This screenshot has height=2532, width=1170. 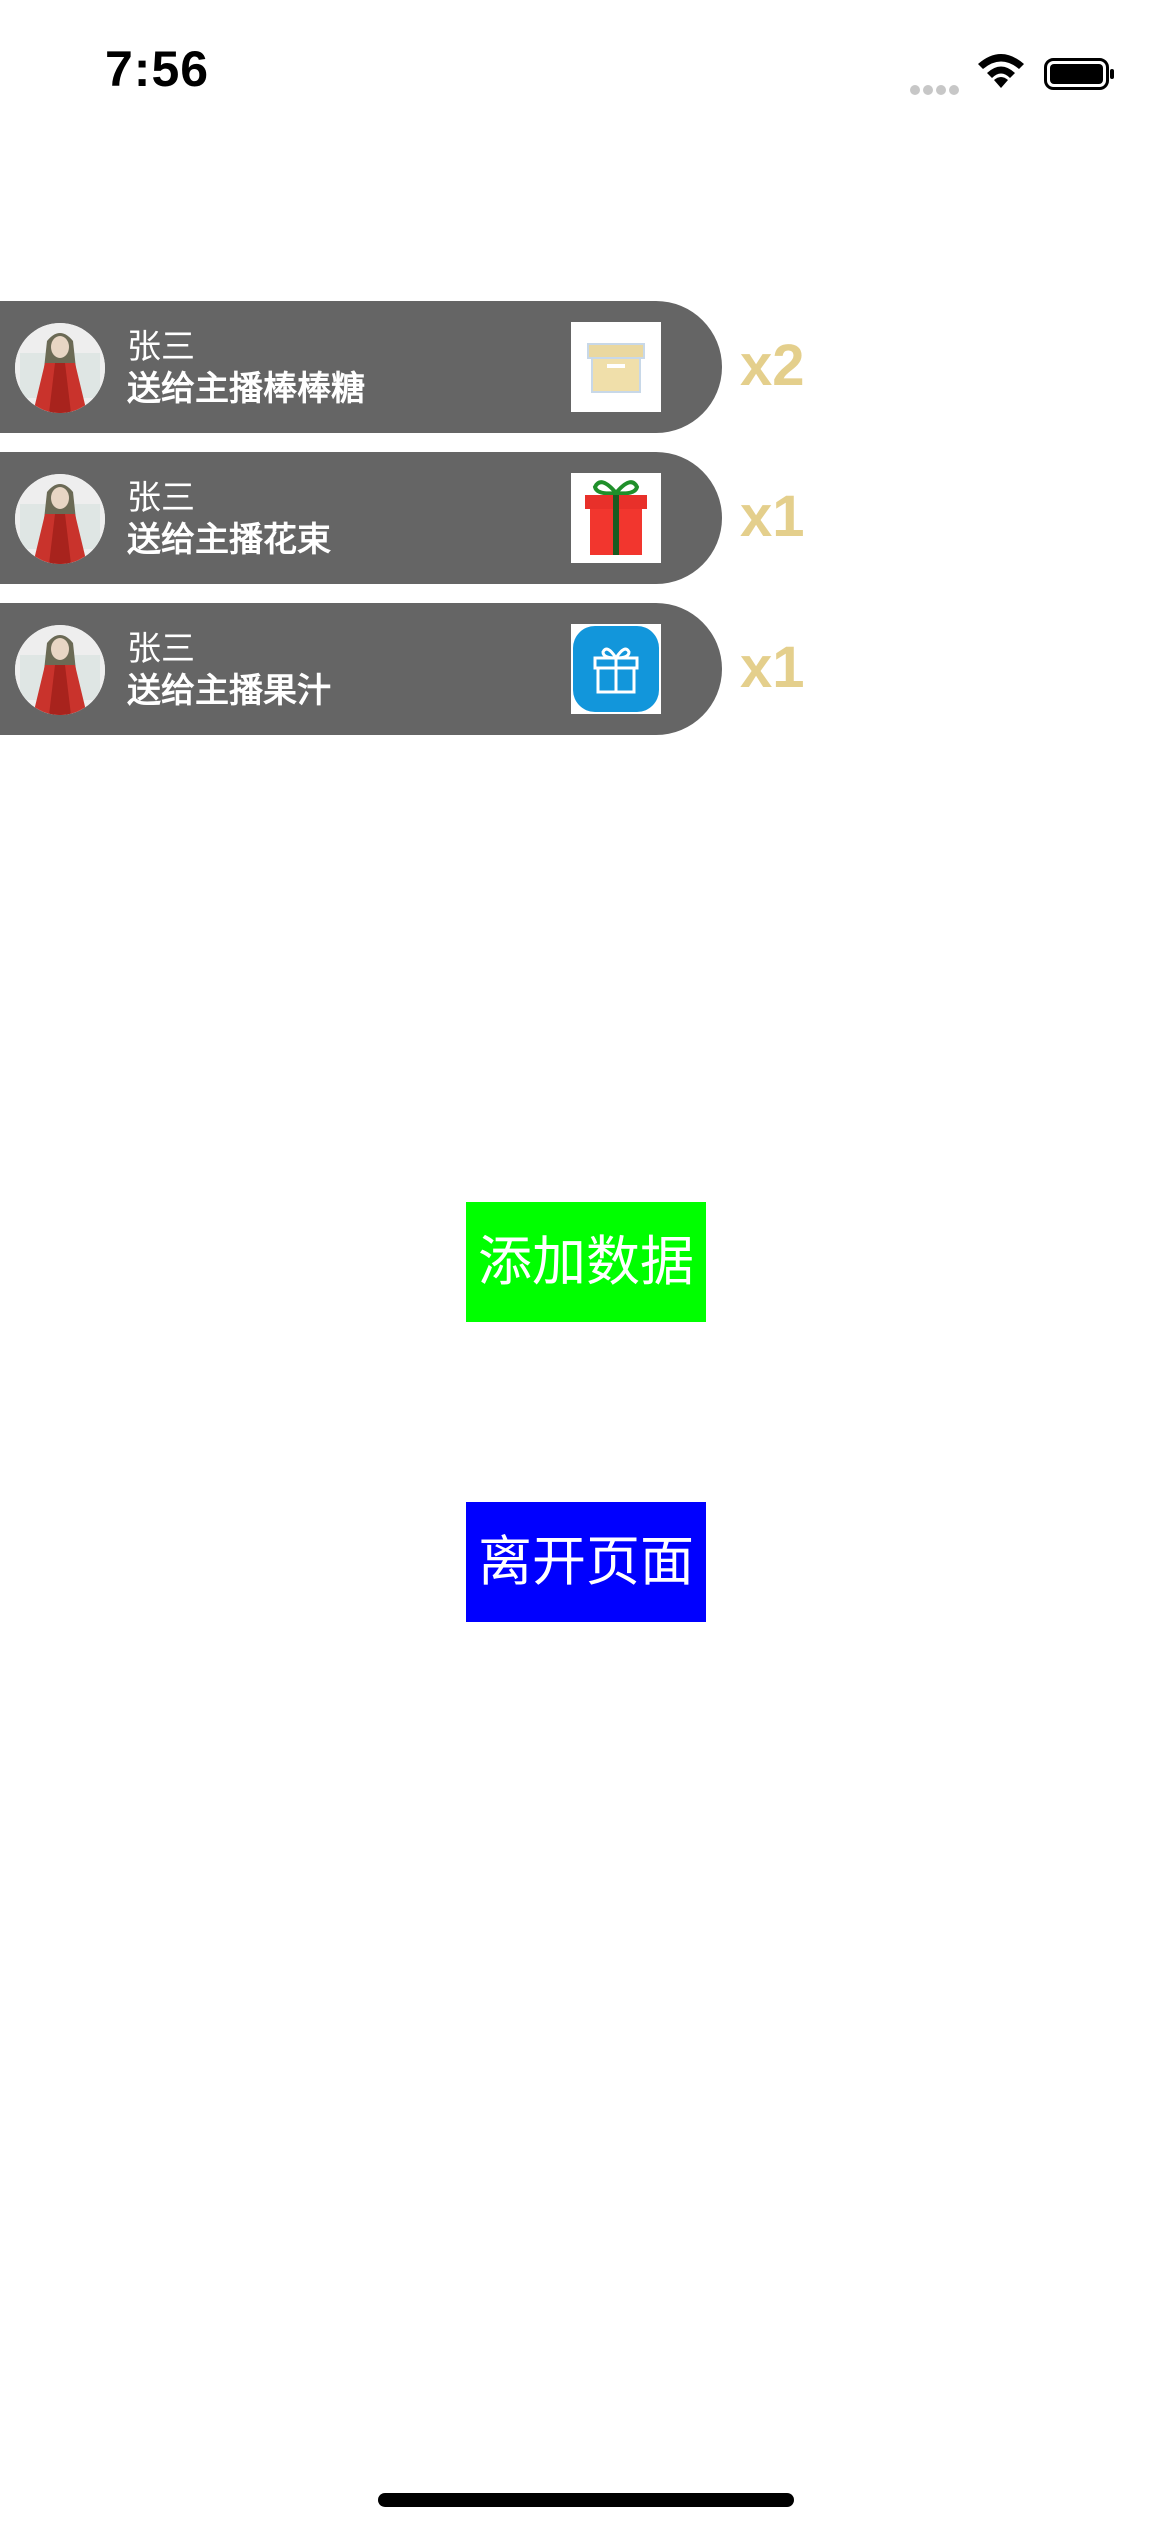 I want to click on status-time: 7:56, so click(x=157, y=69).